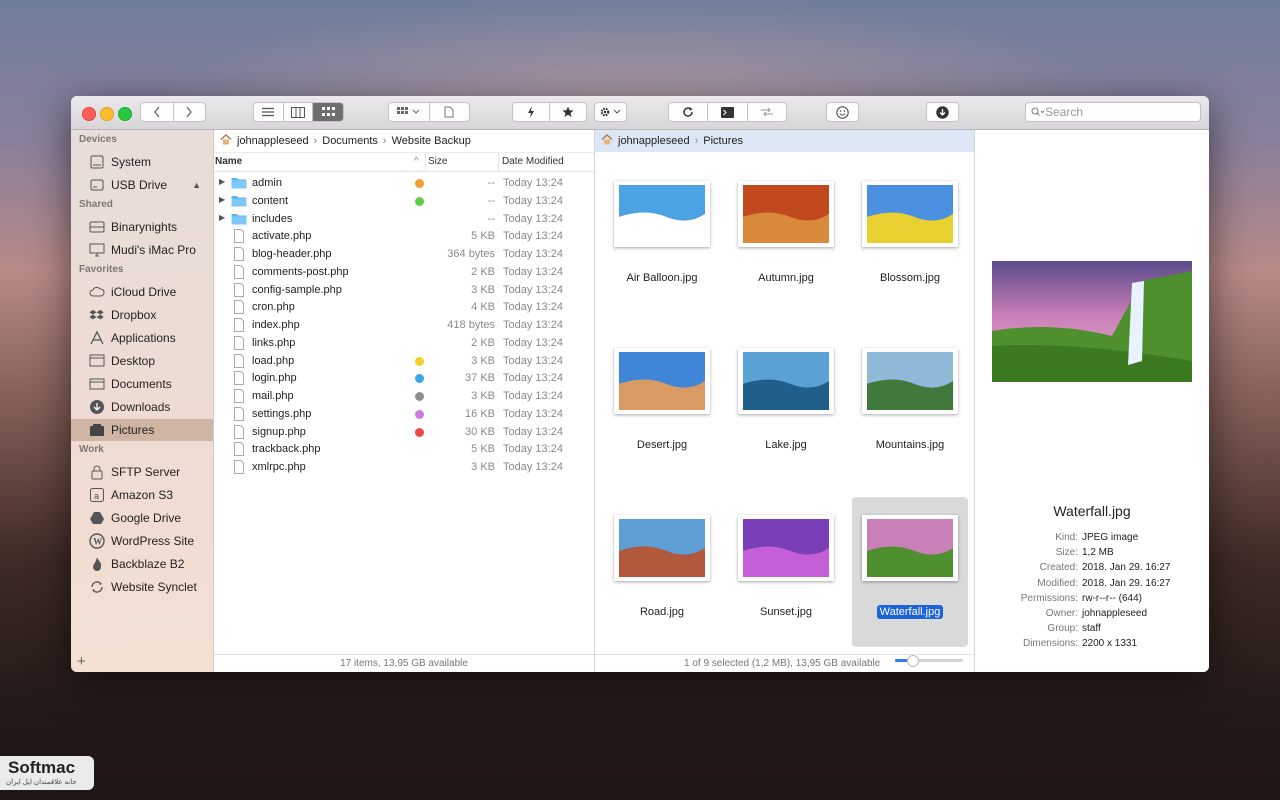 The width and height of the screenshot is (1280, 800). I want to click on file-row: login.php 37 KB Today 13:24, so click(404, 378).